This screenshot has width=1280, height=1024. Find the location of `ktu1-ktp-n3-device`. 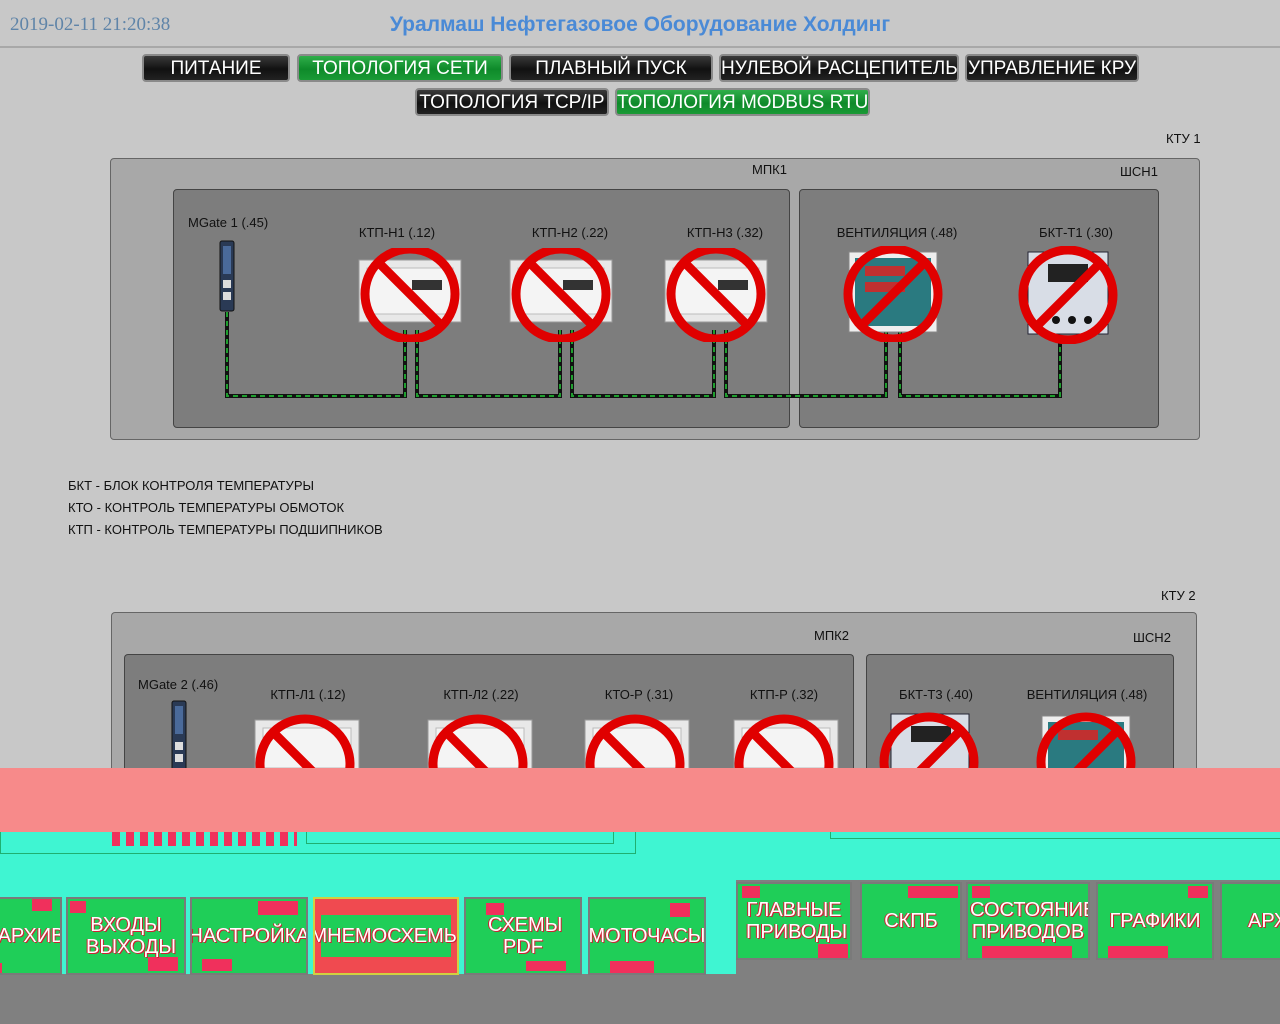

ktu1-ktp-n3-device is located at coordinates (716, 295).